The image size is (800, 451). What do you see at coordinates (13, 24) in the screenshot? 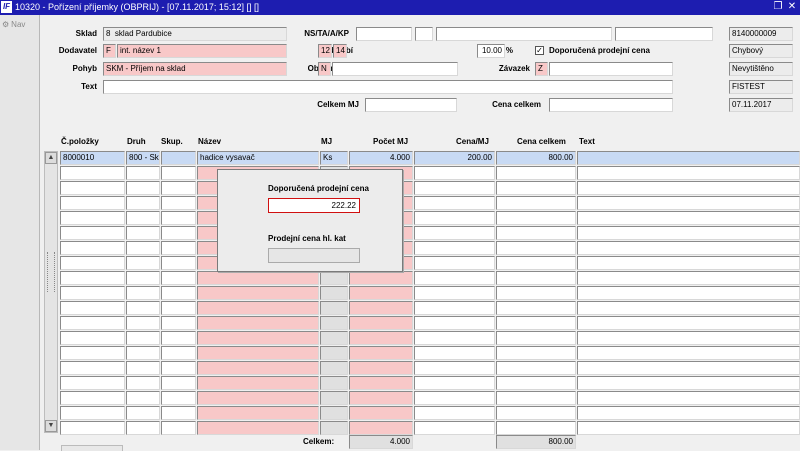
I see `nav-button: ⚙ Nav` at bounding box center [13, 24].